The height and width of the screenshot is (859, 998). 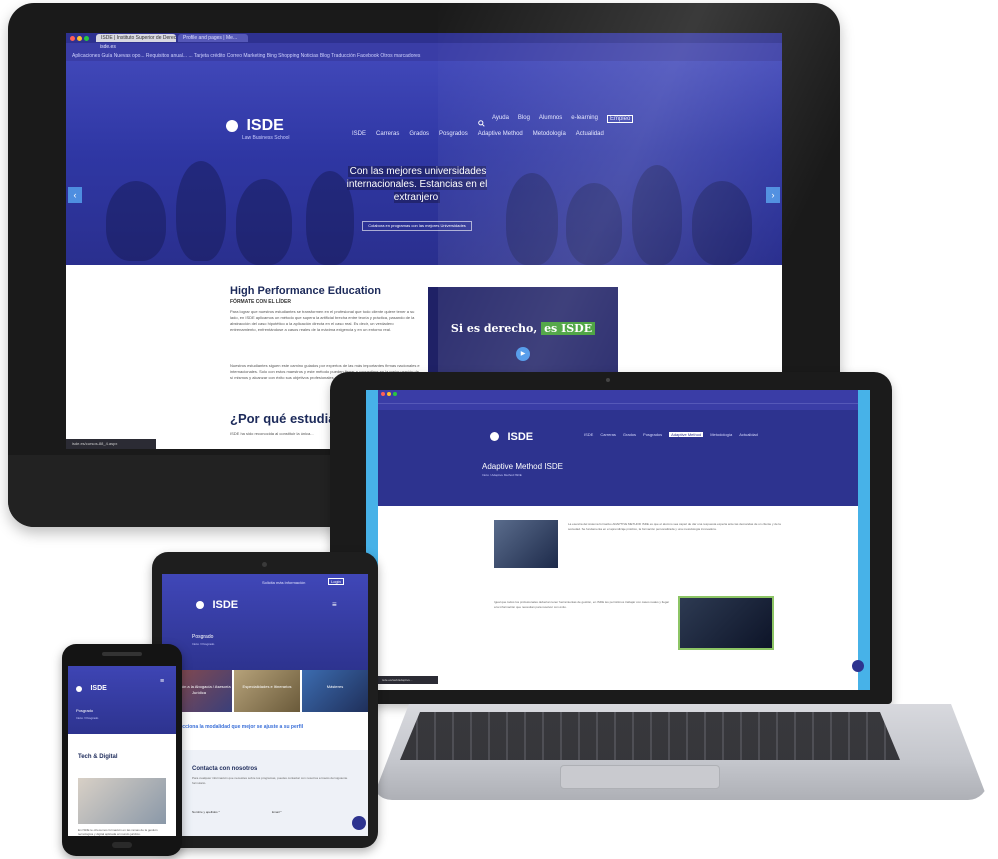 What do you see at coordinates (283, 582) in the screenshot?
I see `request-info-link: Solicita más información` at bounding box center [283, 582].